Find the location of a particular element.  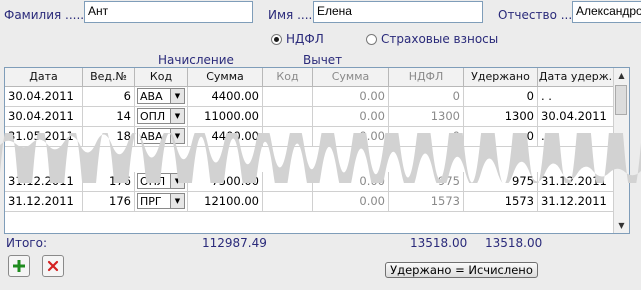

cell-num: 176 is located at coordinates (109, 202).